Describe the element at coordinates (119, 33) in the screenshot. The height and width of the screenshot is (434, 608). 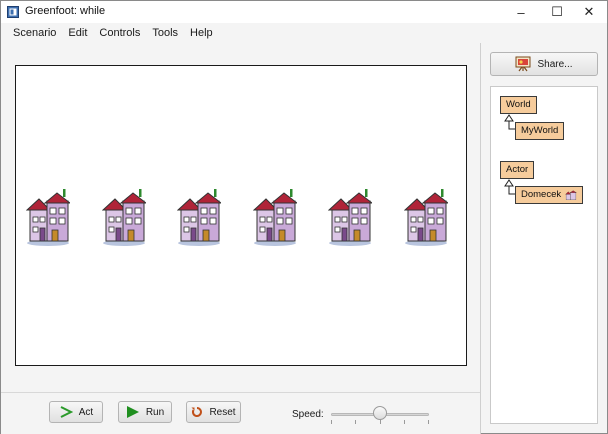
I see `menu-controls: Controls` at that location.